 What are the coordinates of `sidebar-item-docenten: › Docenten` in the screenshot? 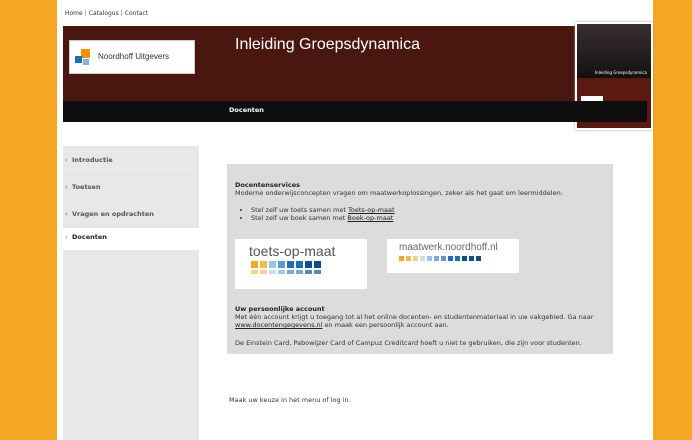 It's located at (131, 236).